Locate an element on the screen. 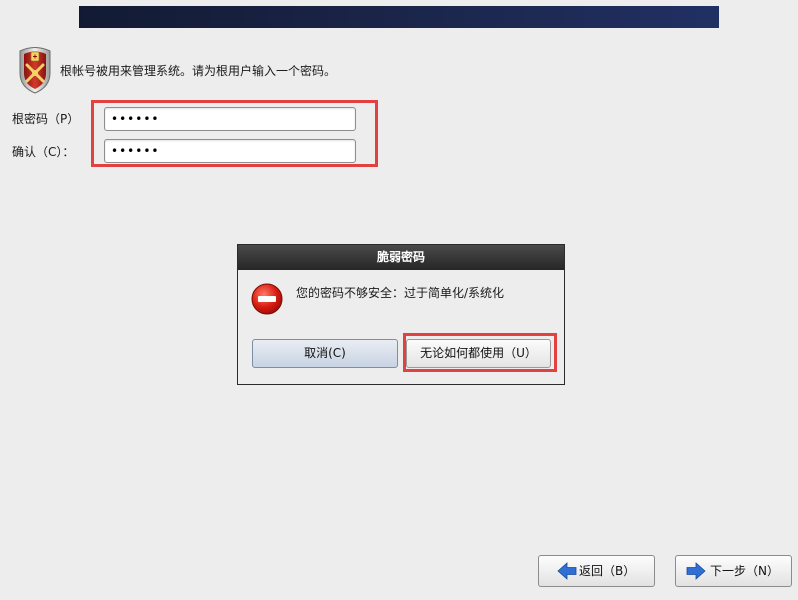  root-password-label: 根密码（P） is located at coordinates (46, 119).